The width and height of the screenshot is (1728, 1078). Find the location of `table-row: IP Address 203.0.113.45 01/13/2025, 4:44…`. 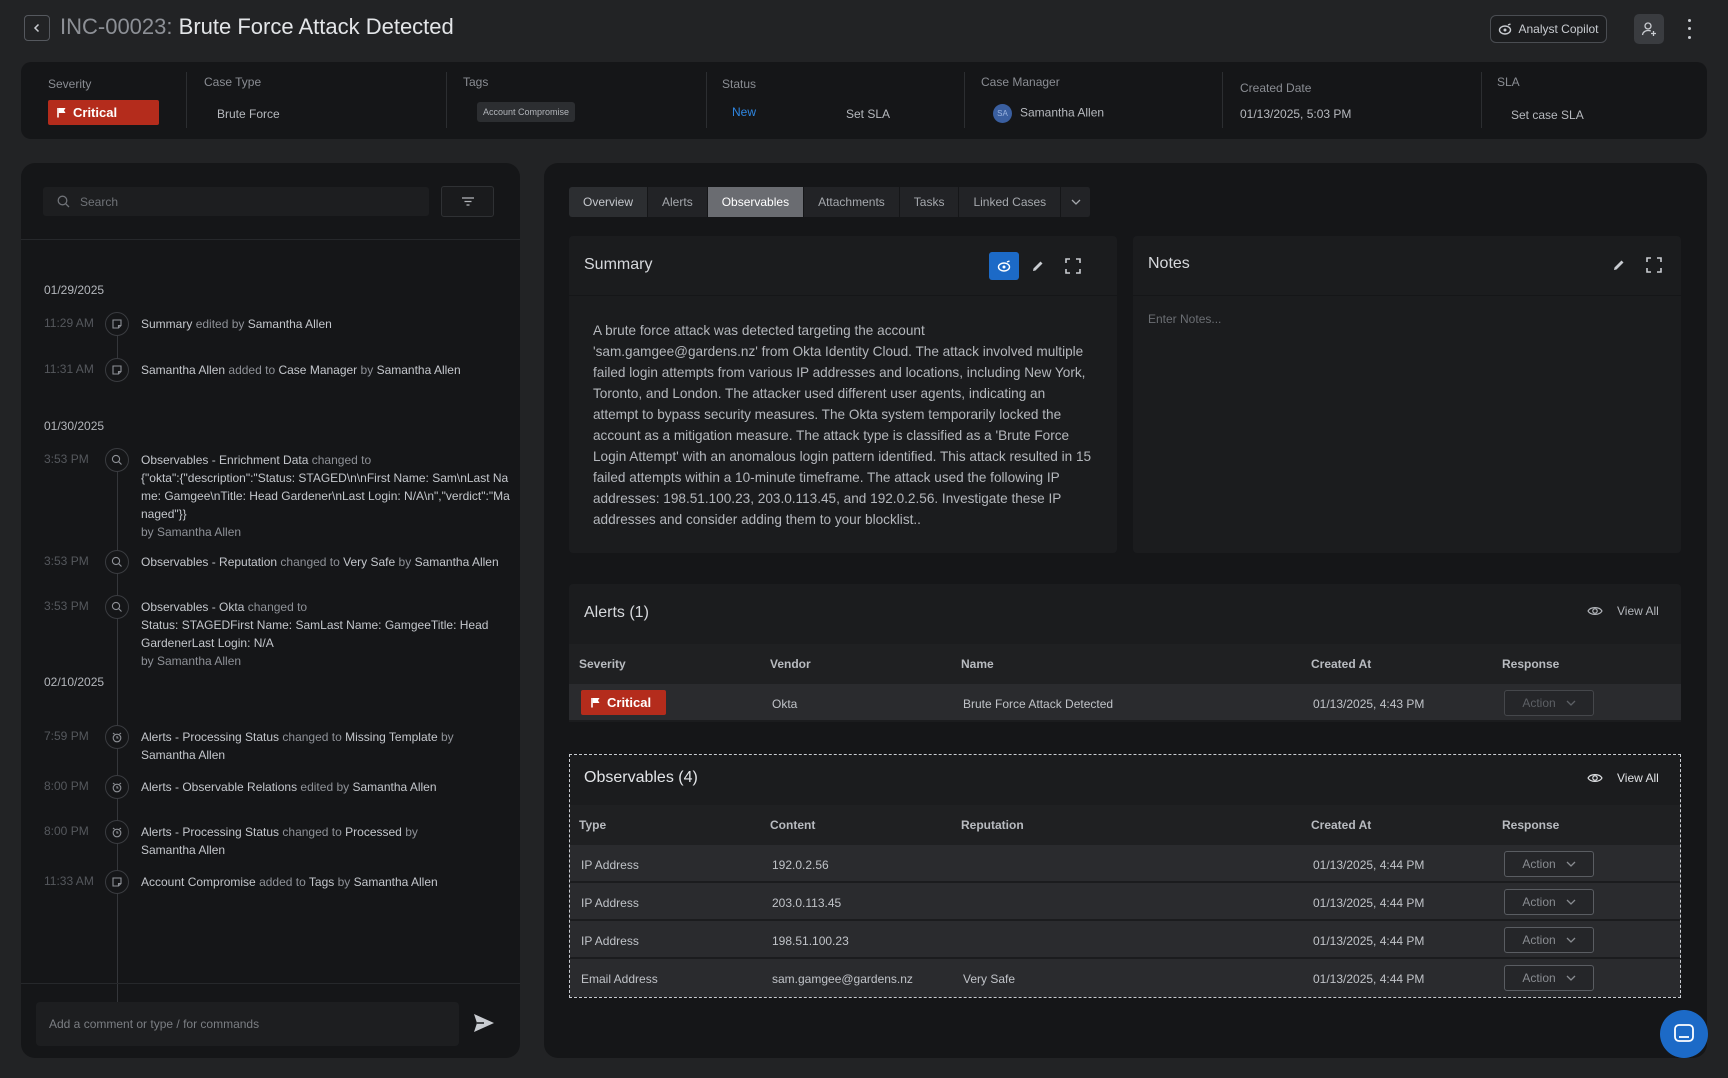

table-row: IP Address 203.0.113.45 01/13/2025, 4:44… is located at coordinates (1125, 902).